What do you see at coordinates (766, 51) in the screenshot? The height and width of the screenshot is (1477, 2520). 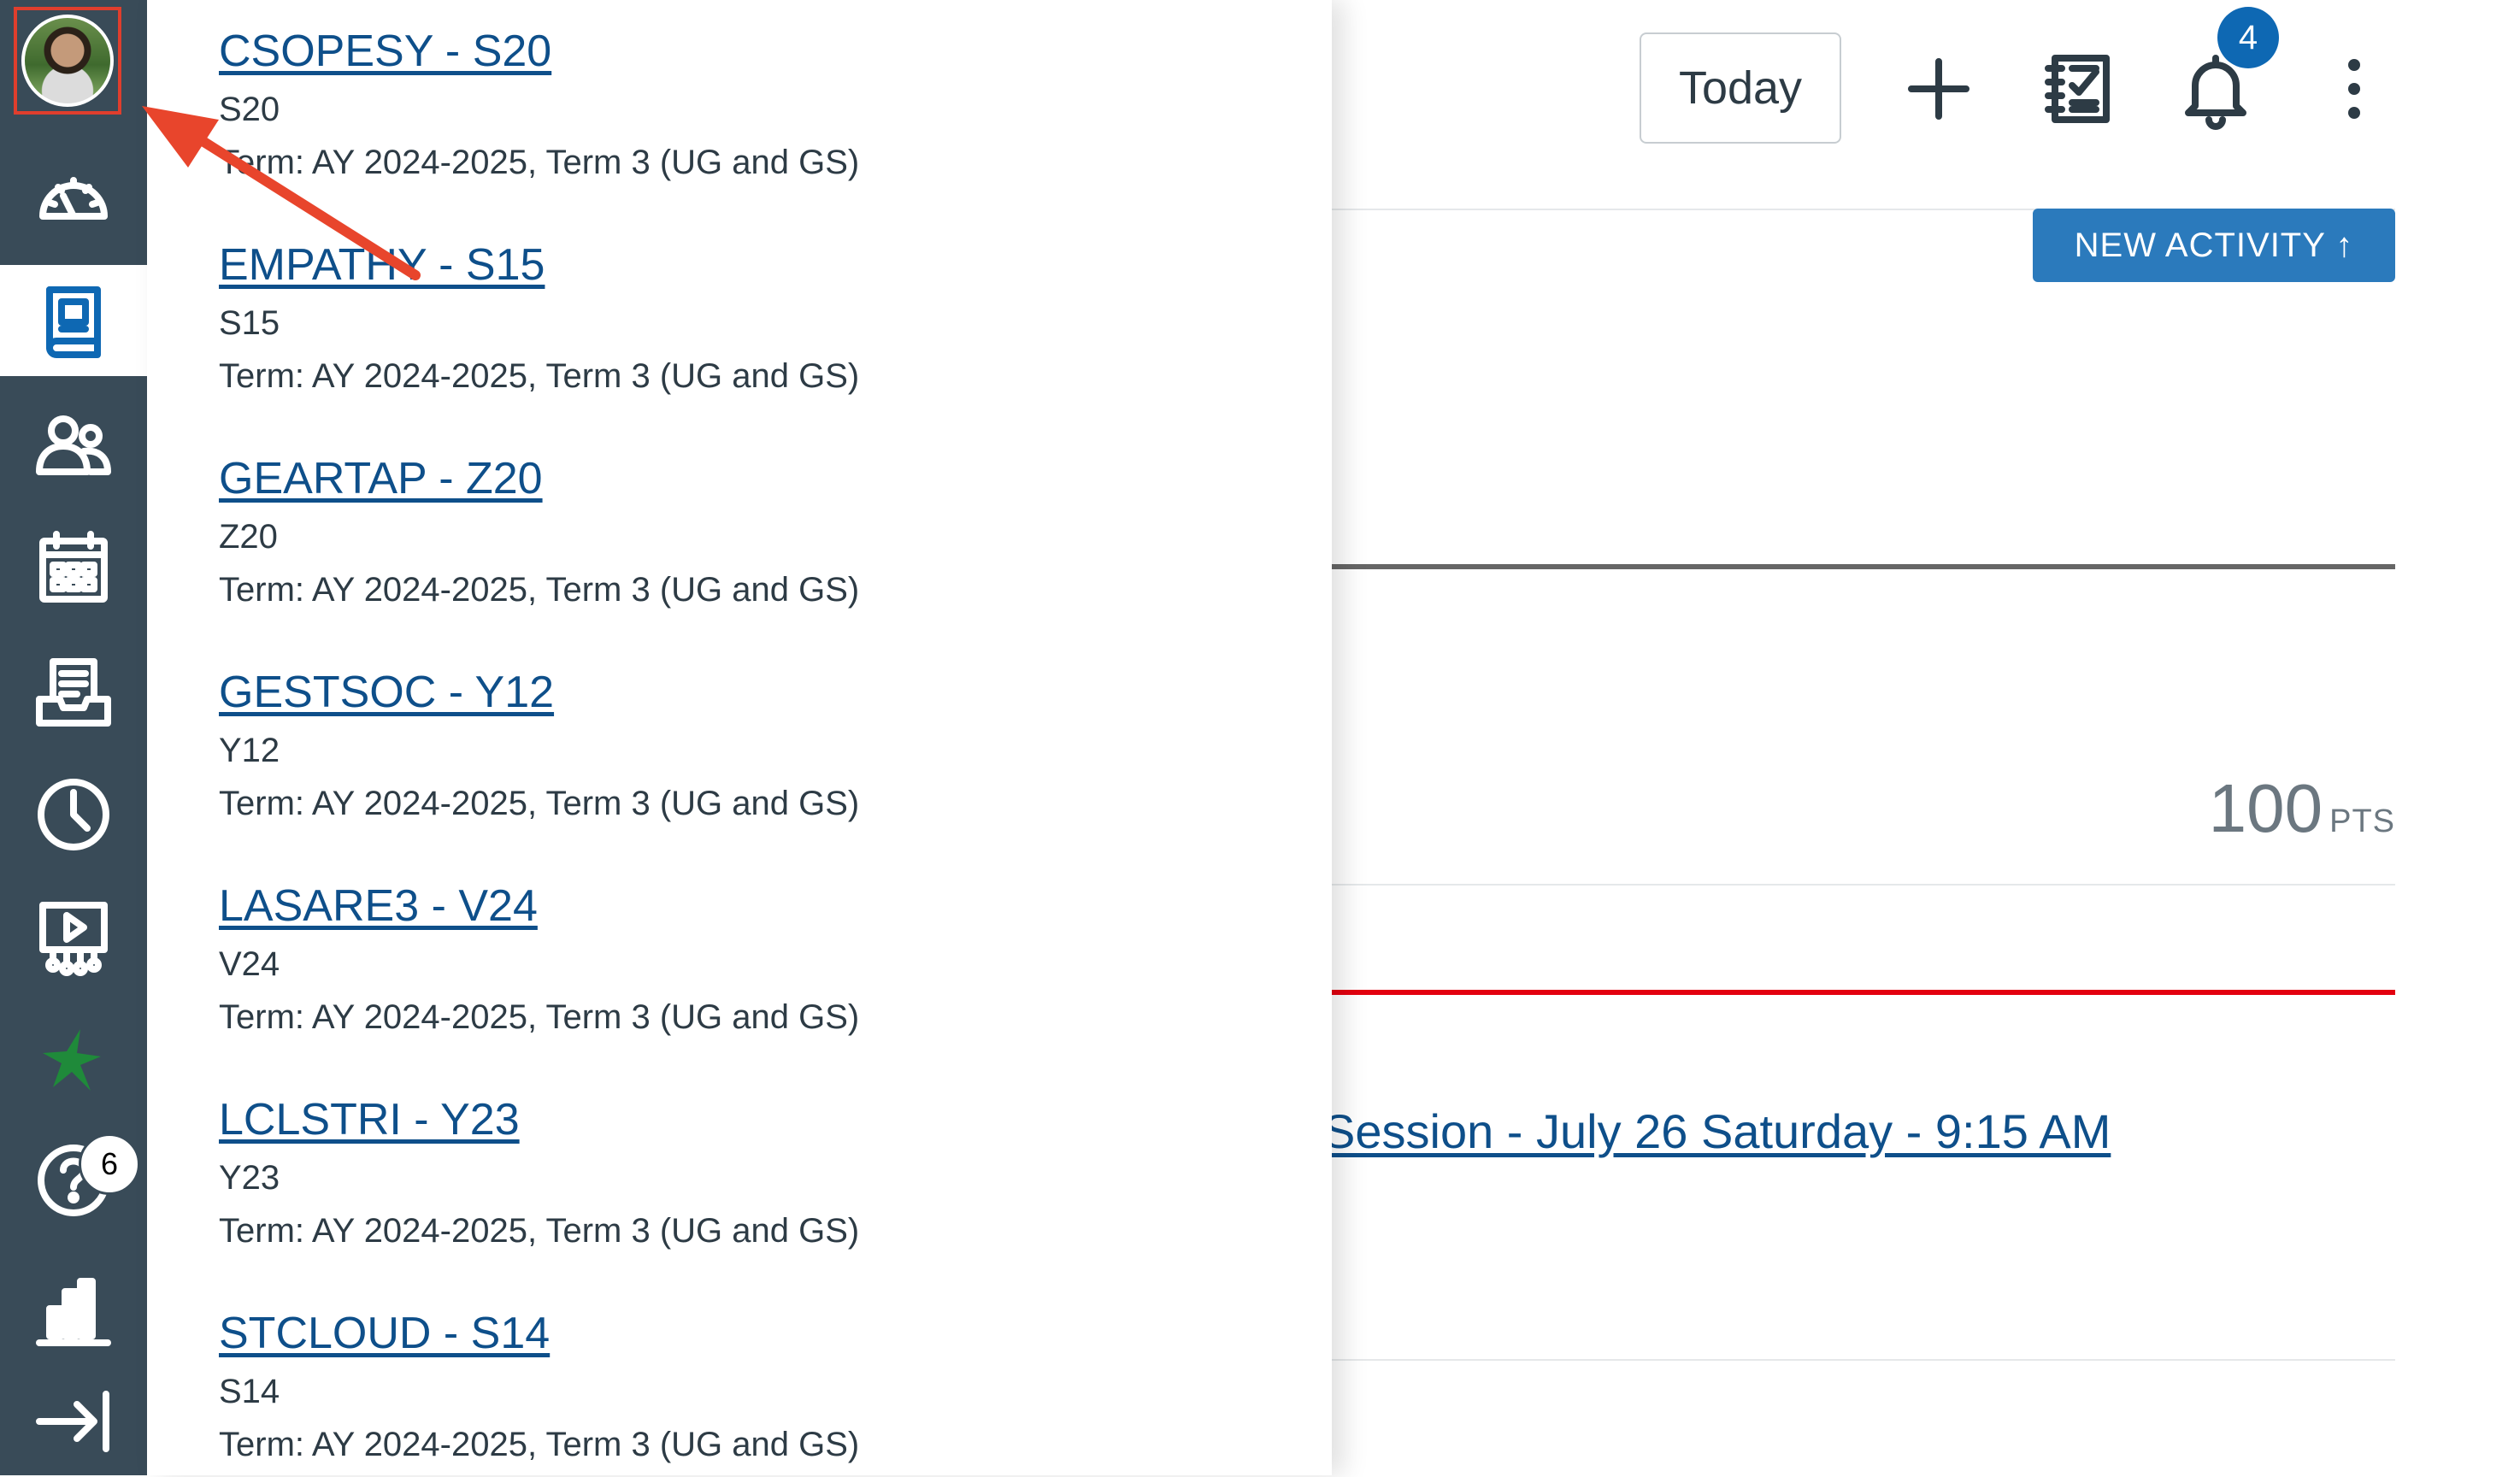 I see `course-link: CSOPESY - S20` at bounding box center [766, 51].